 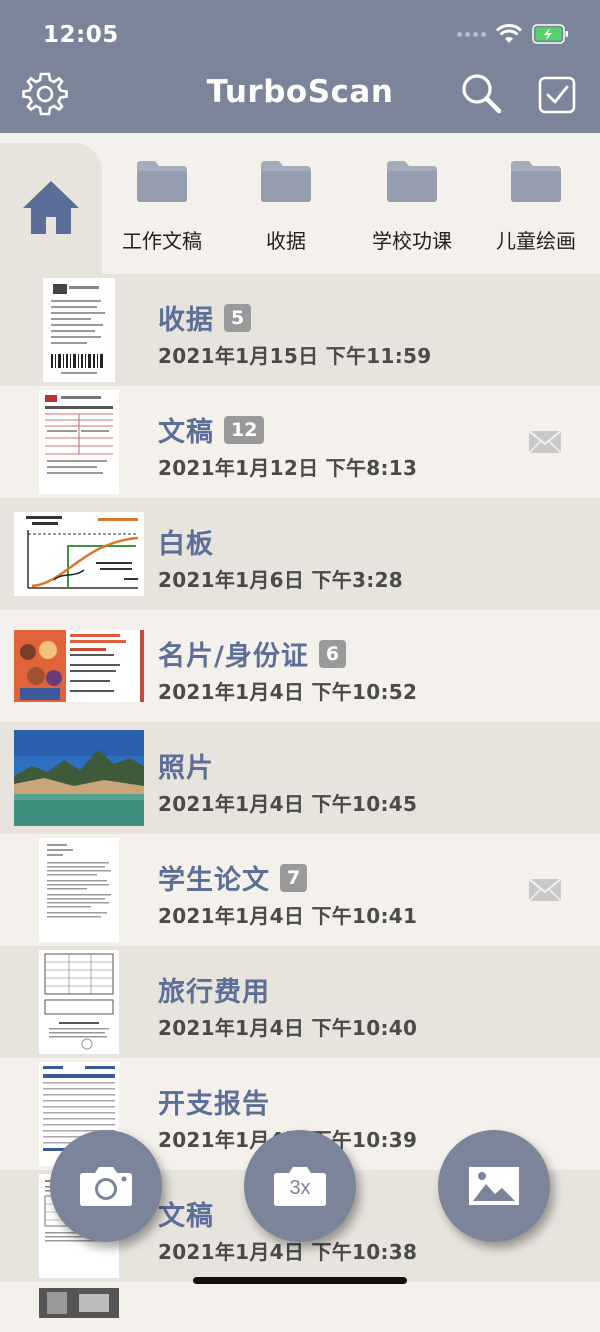 I want to click on document-row: 名片/身份证 6 2021年1月4日 下午10:52, so click(x=300, y=666).